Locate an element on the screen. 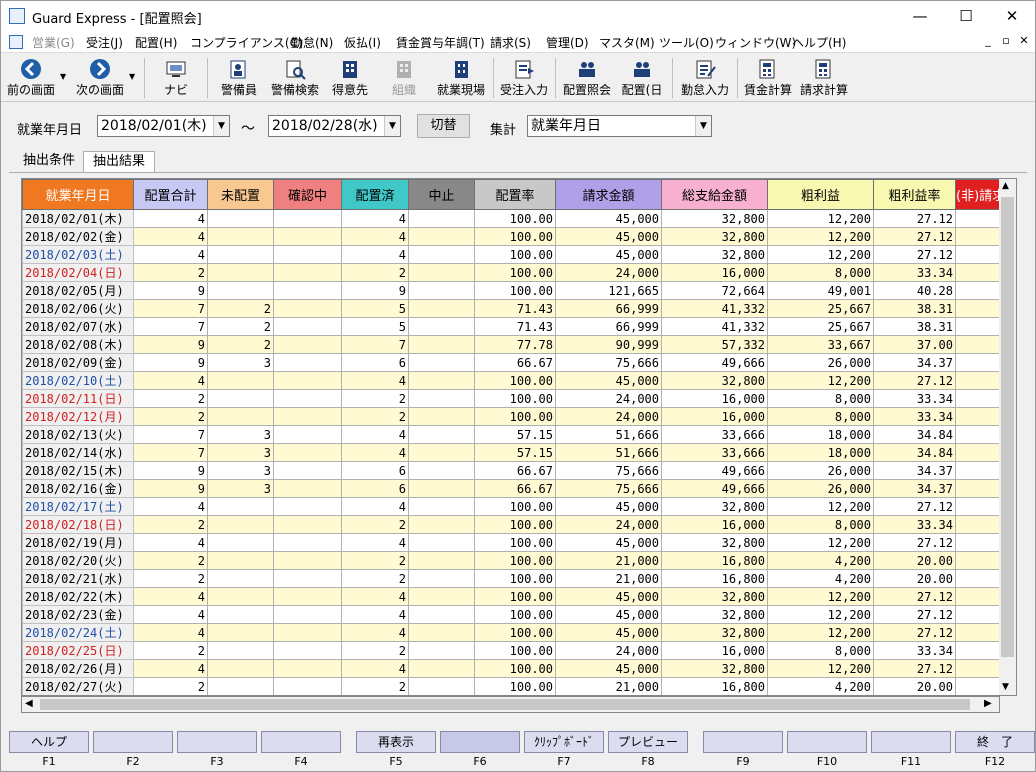 The image size is (1036, 772). guard-button: 警備員 is located at coordinates (239, 78).